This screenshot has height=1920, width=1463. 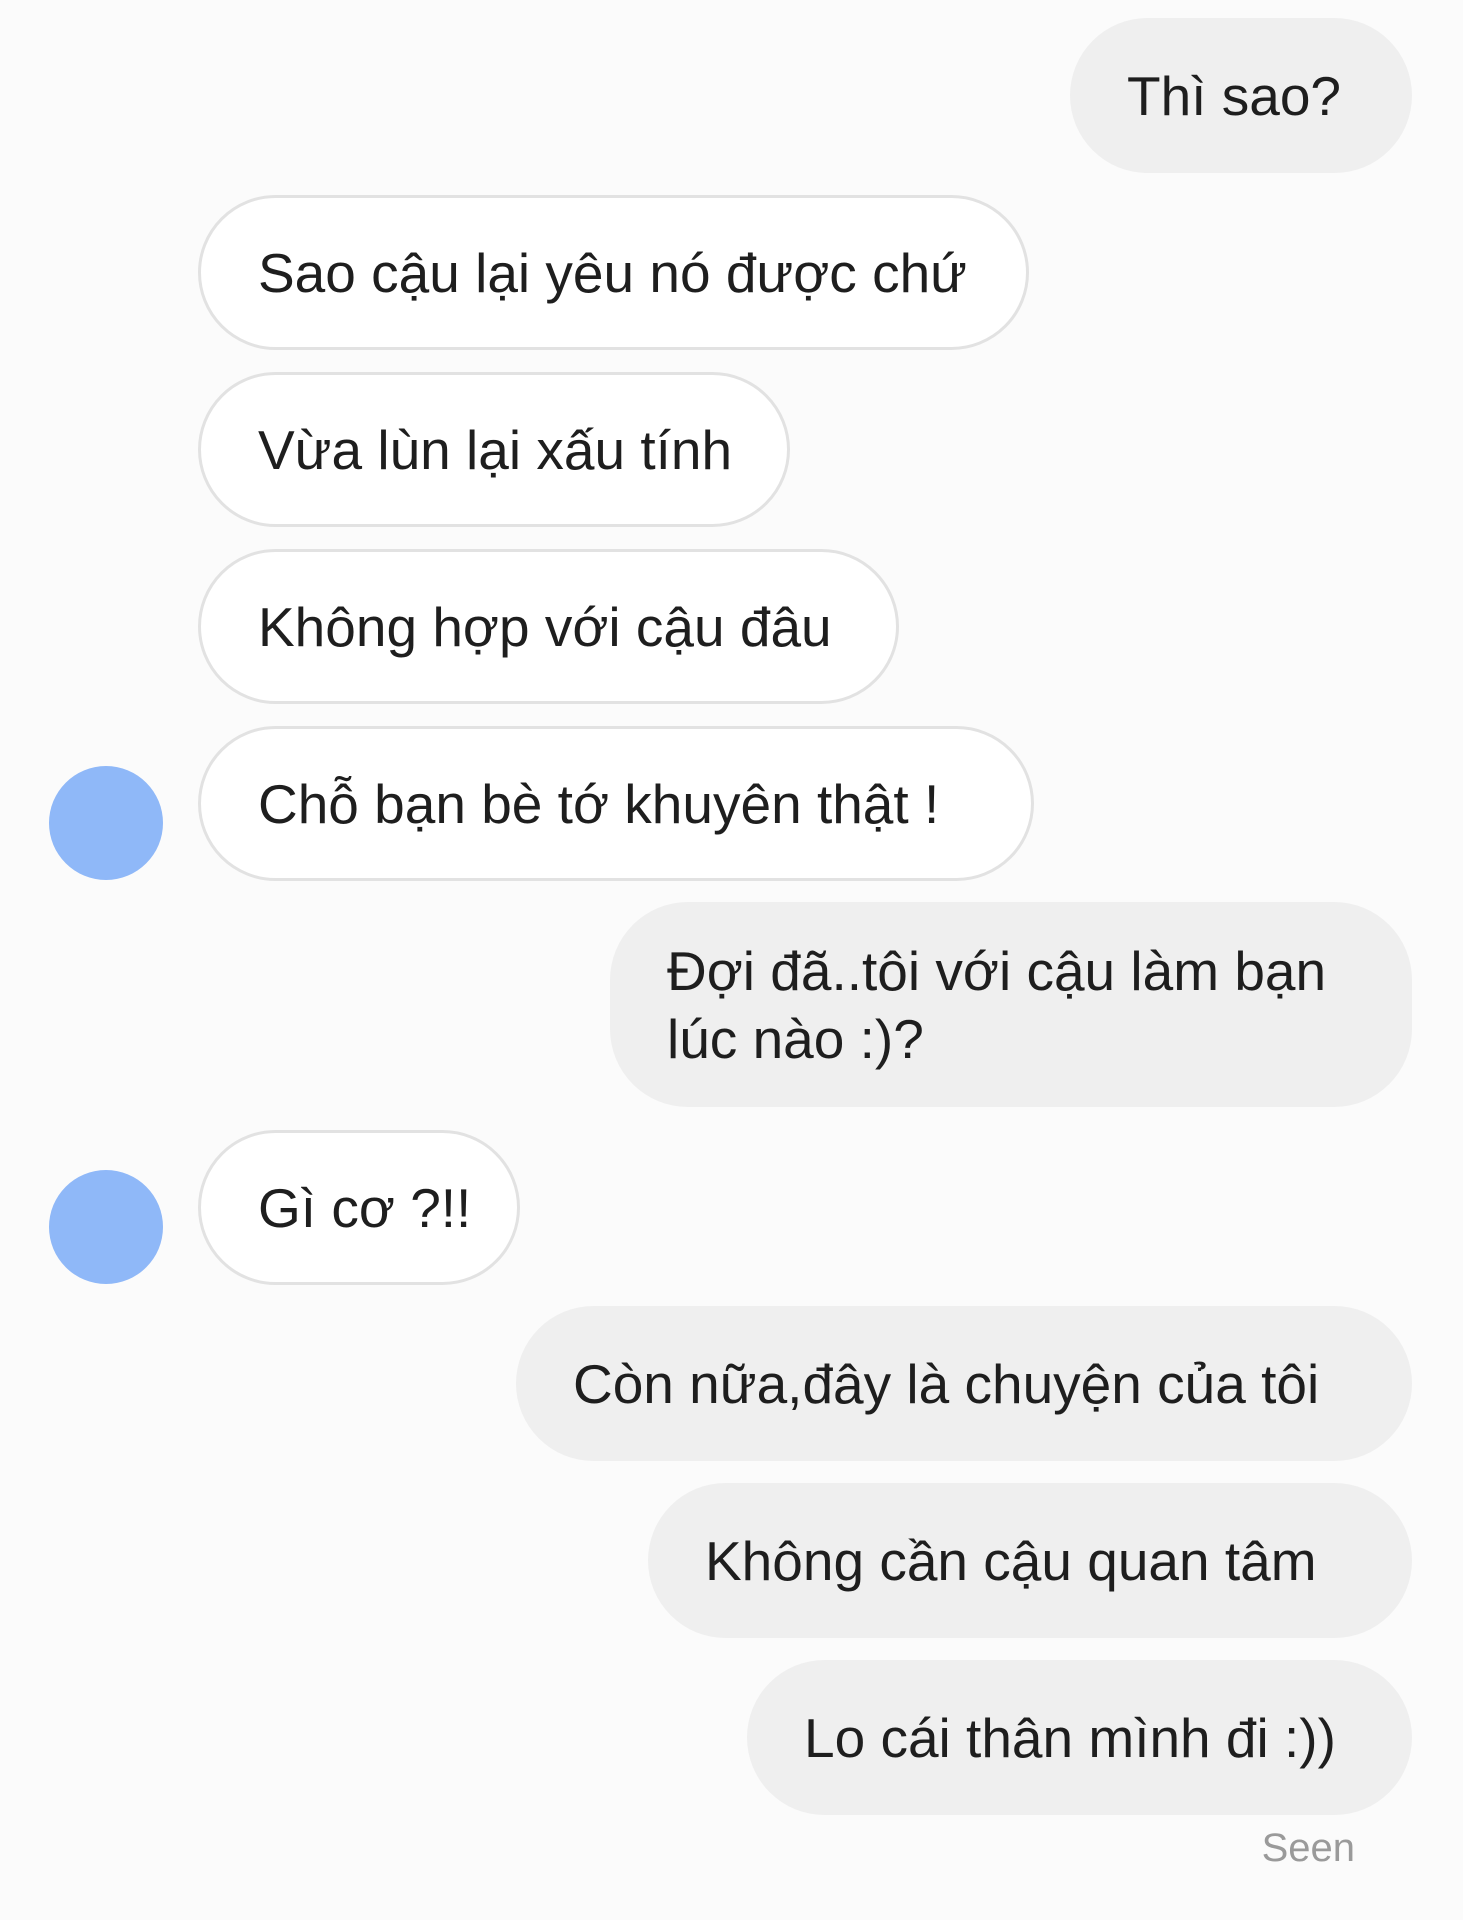 I want to click on message-bubble-outgoing: Không cần cậu quan tâm, so click(x=1030, y=1560).